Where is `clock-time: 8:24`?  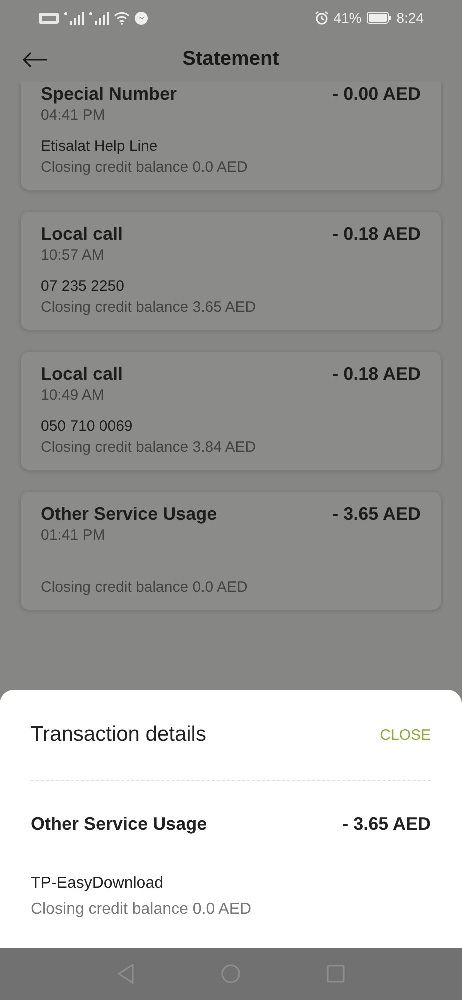 clock-time: 8:24 is located at coordinates (410, 18).